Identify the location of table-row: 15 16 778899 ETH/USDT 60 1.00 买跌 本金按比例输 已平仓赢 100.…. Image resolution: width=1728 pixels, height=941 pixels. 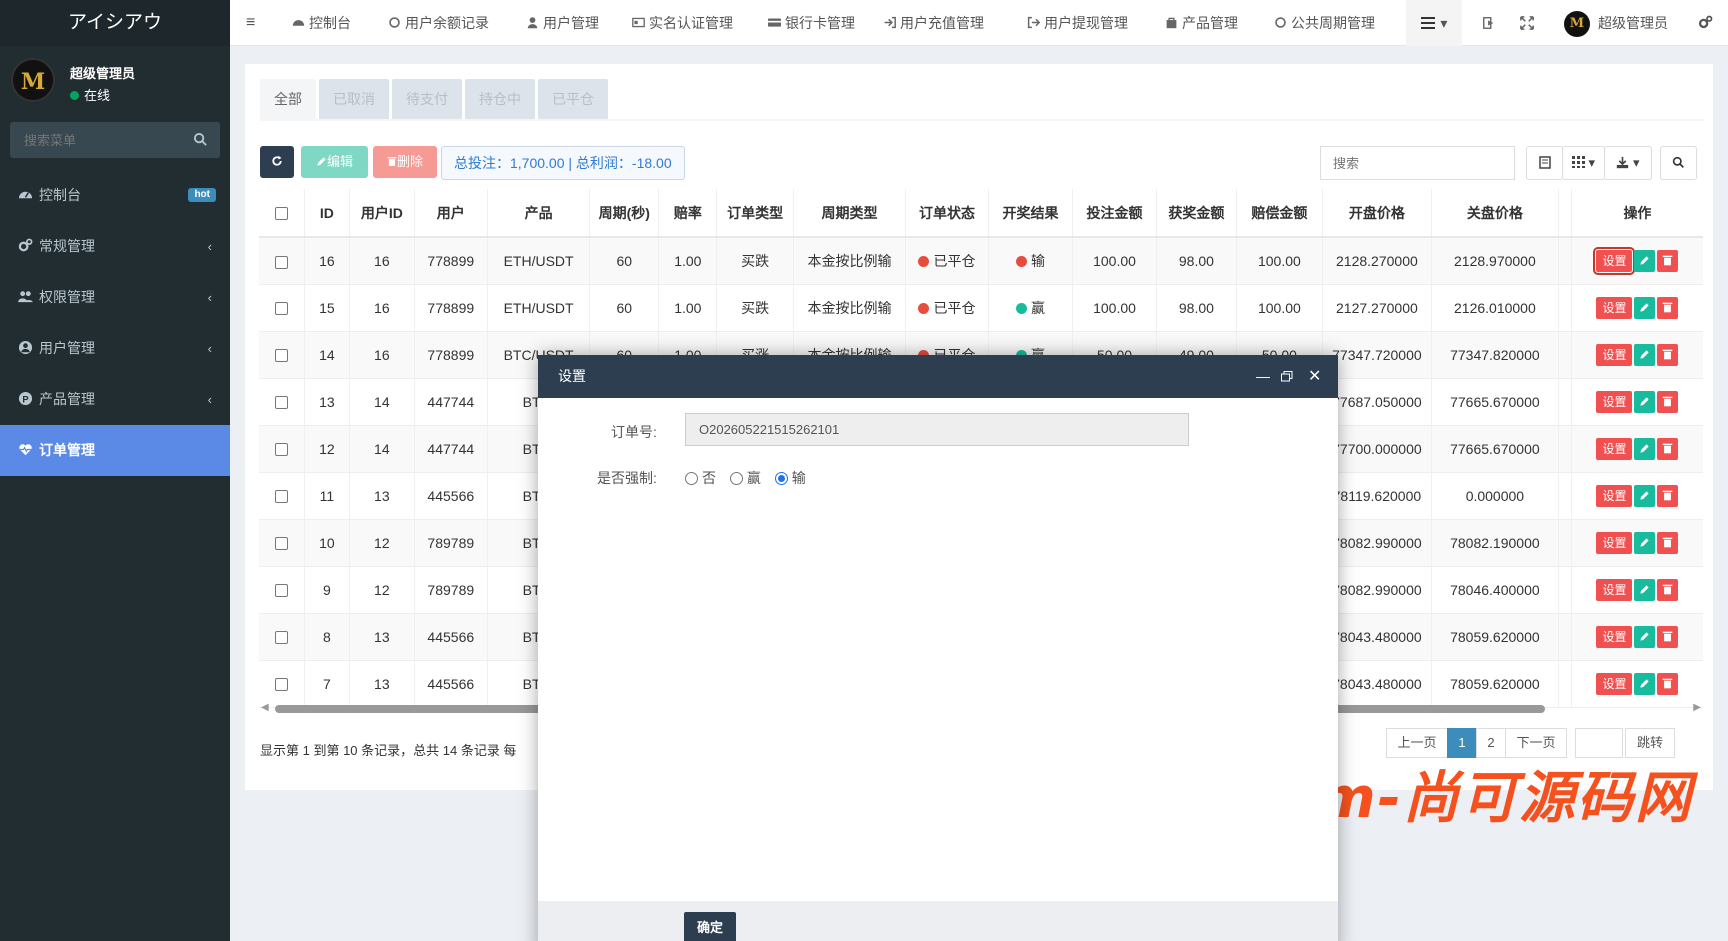
(981, 308).